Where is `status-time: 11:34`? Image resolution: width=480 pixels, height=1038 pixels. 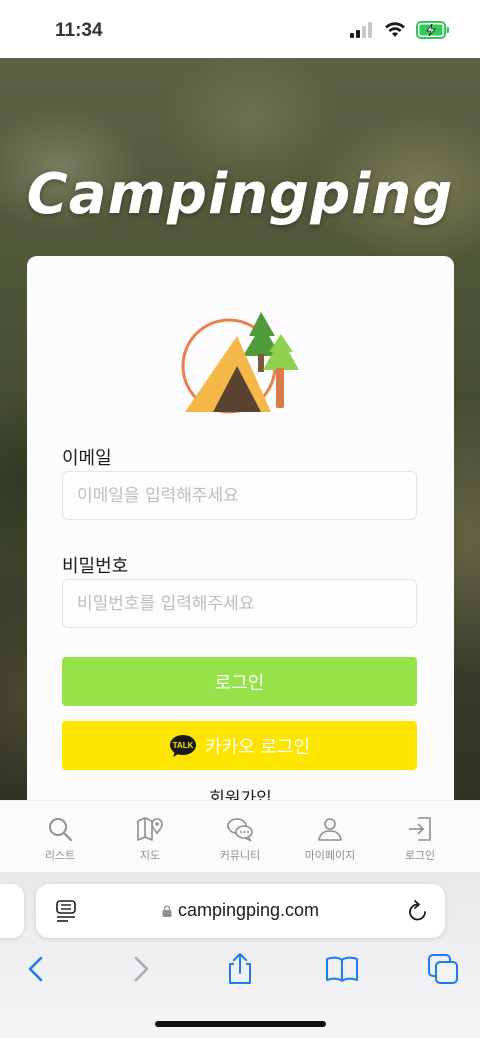 status-time: 11:34 is located at coordinates (79, 30).